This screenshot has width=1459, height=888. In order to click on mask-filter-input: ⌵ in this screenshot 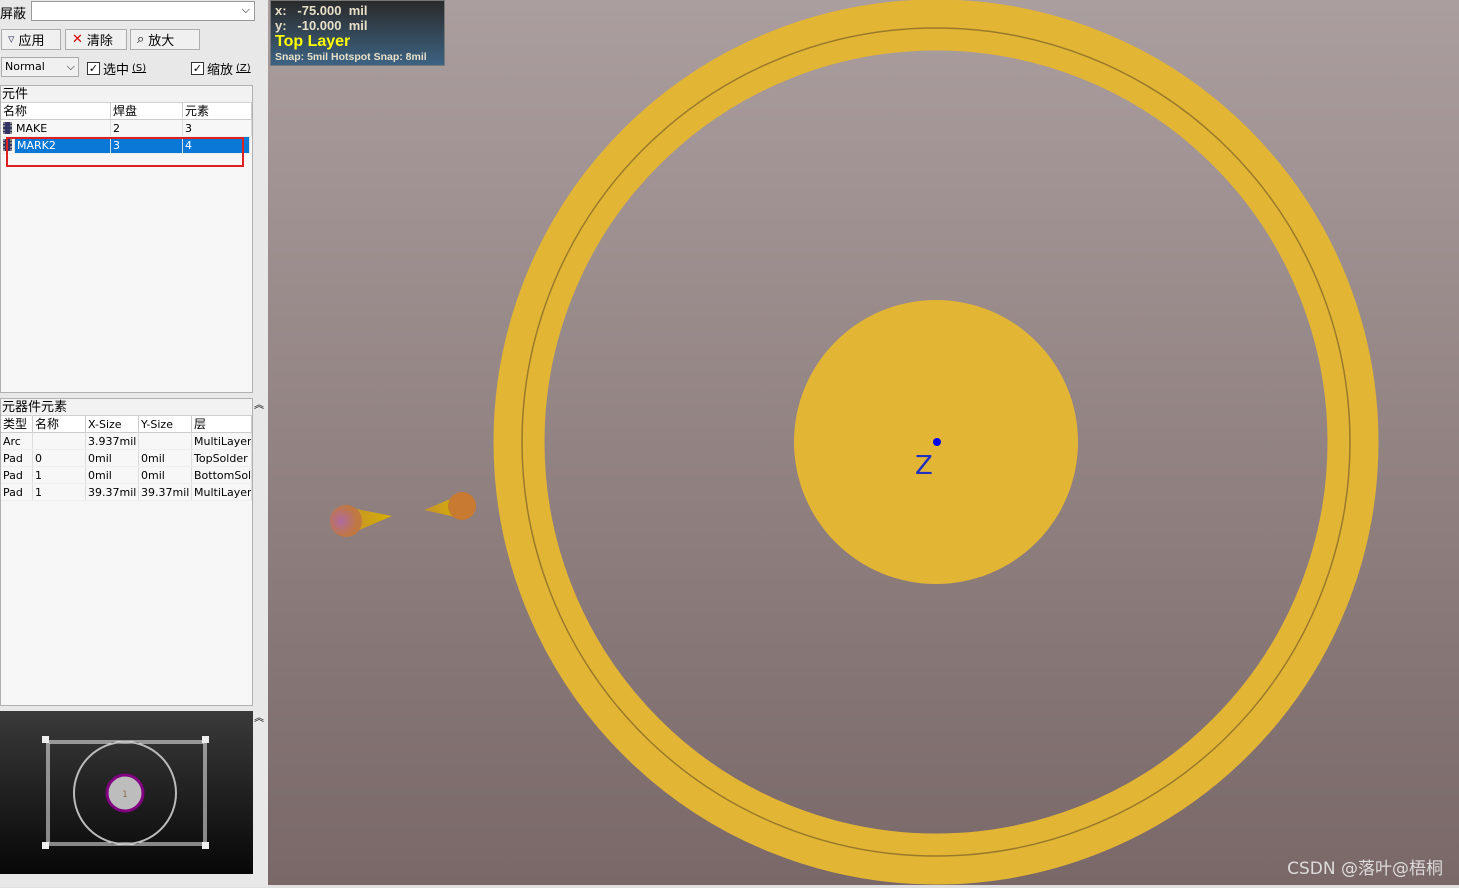, I will do `click(143, 11)`.